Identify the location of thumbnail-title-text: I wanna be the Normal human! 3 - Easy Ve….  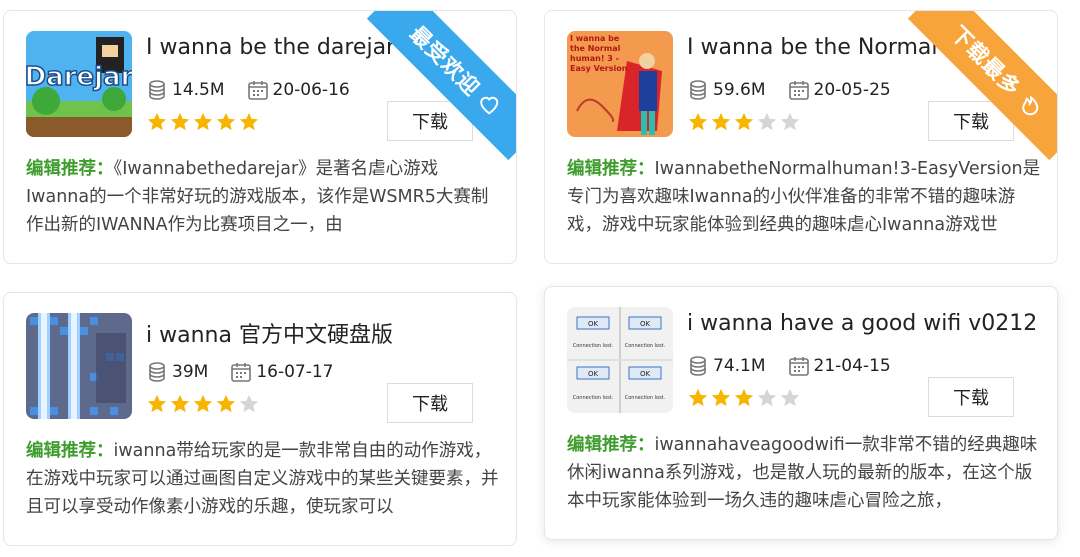
(599, 53).